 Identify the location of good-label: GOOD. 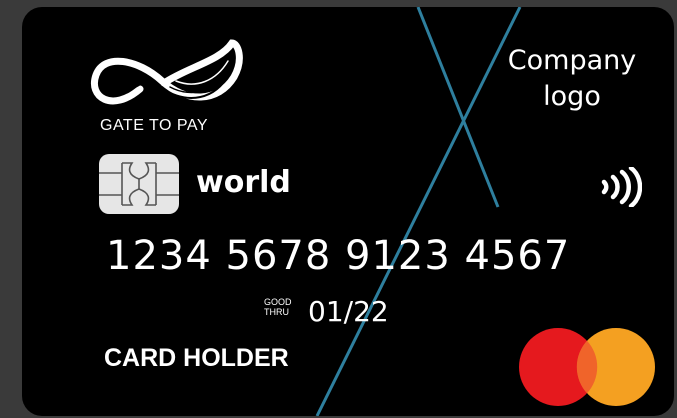
(278, 302).